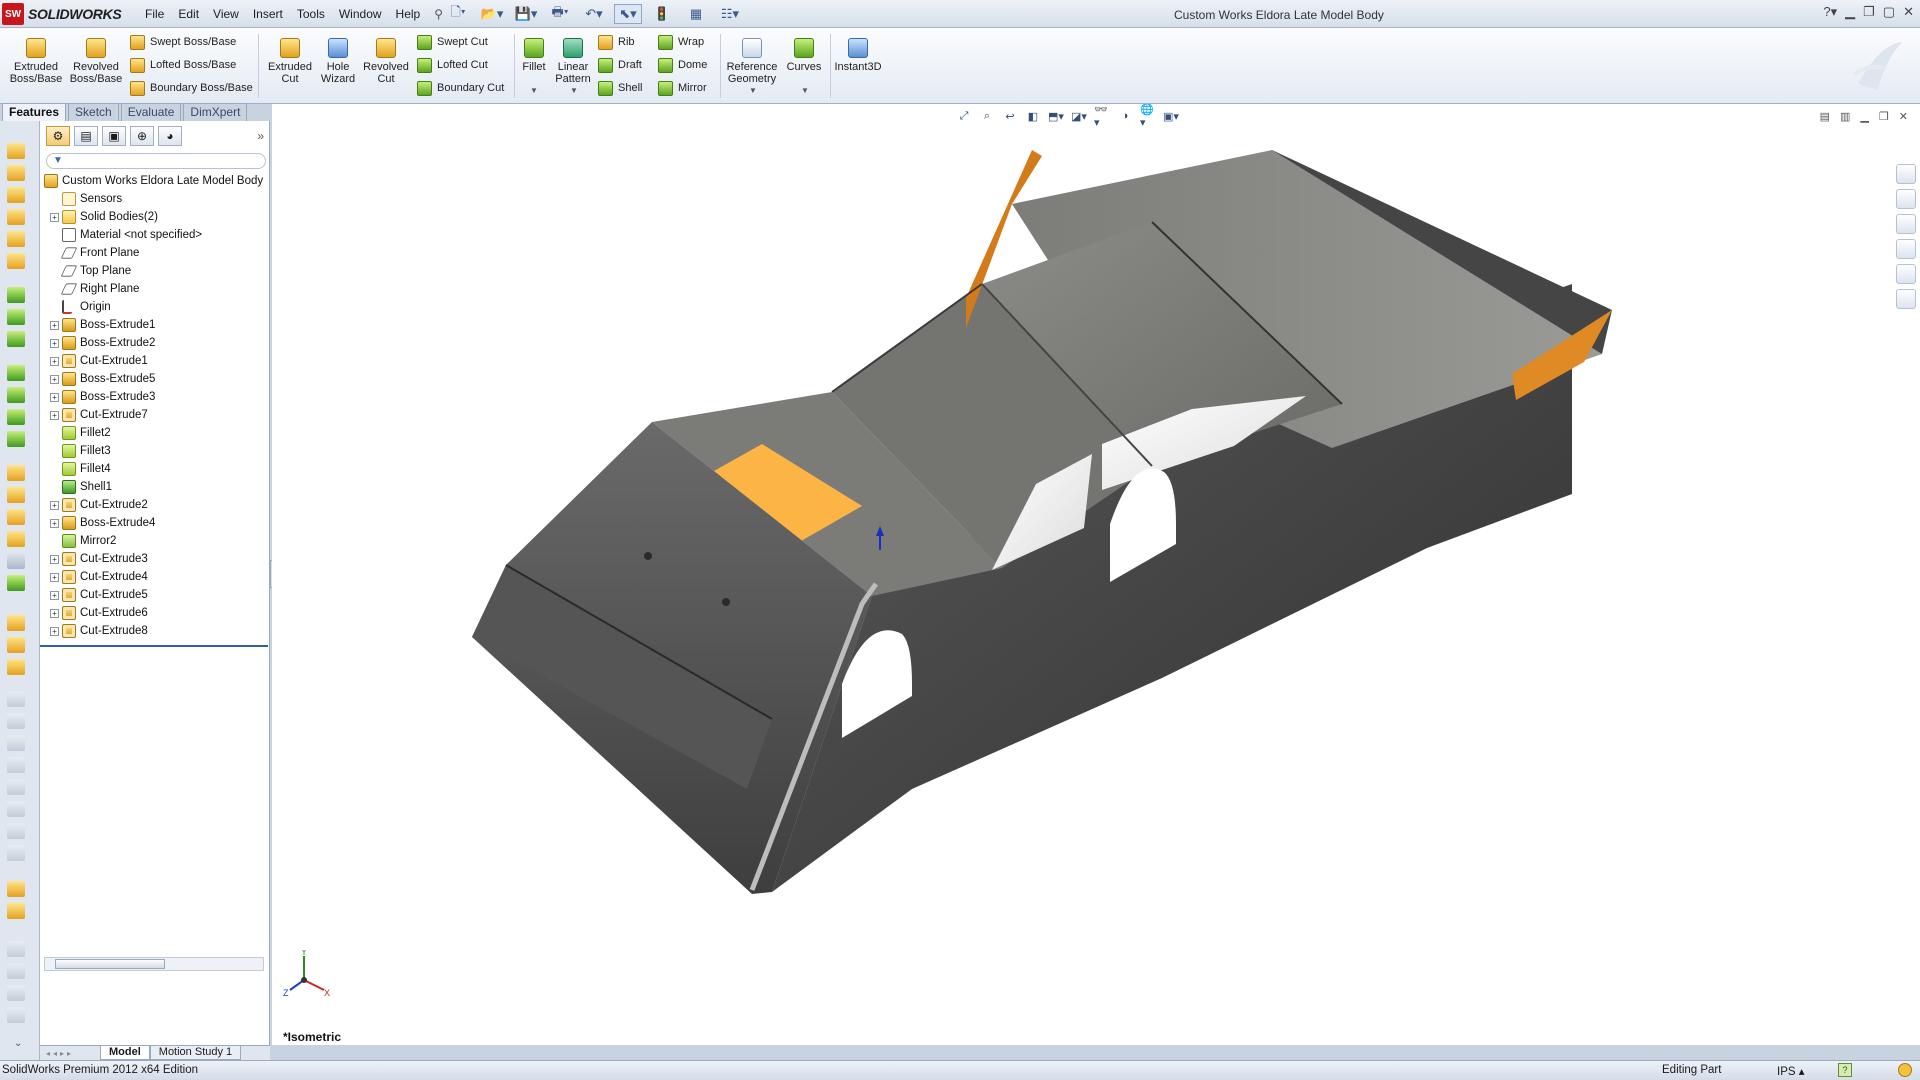  What do you see at coordinates (682, 88) in the screenshot?
I see `mirror-button: Mirror` at bounding box center [682, 88].